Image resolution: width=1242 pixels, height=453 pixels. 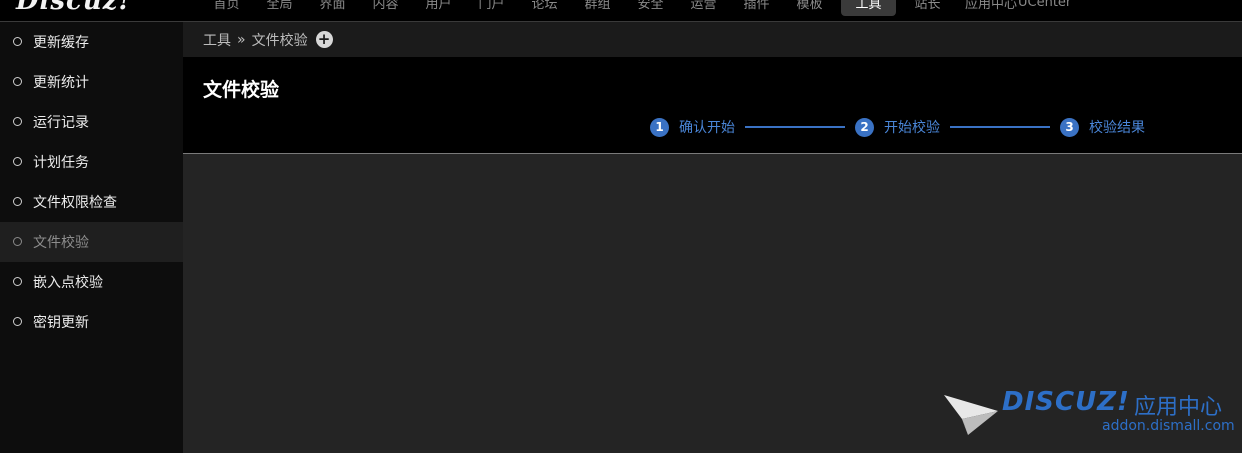 What do you see at coordinates (707, 128) in the screenshot?
I see `step-label: 确认开始` at bounding box center [707, 128].